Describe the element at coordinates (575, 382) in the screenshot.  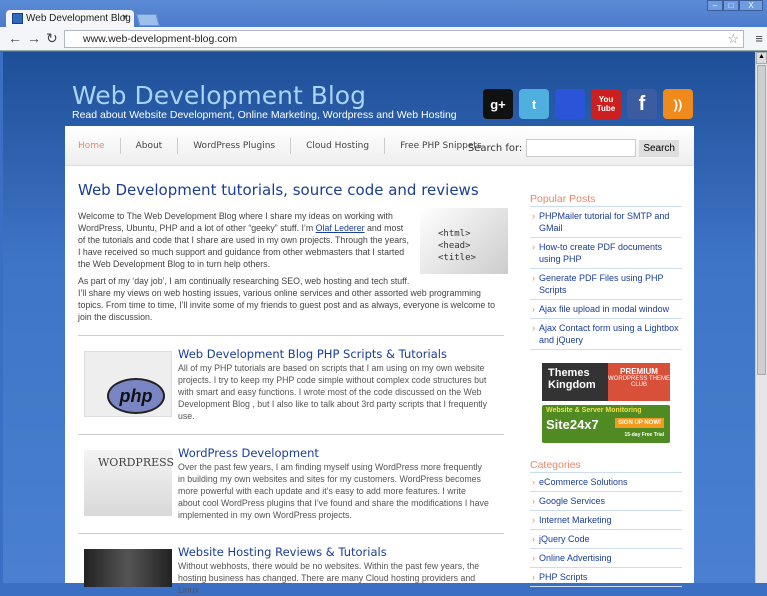
I see `ad-brand: Themes Kingdom` at that location.